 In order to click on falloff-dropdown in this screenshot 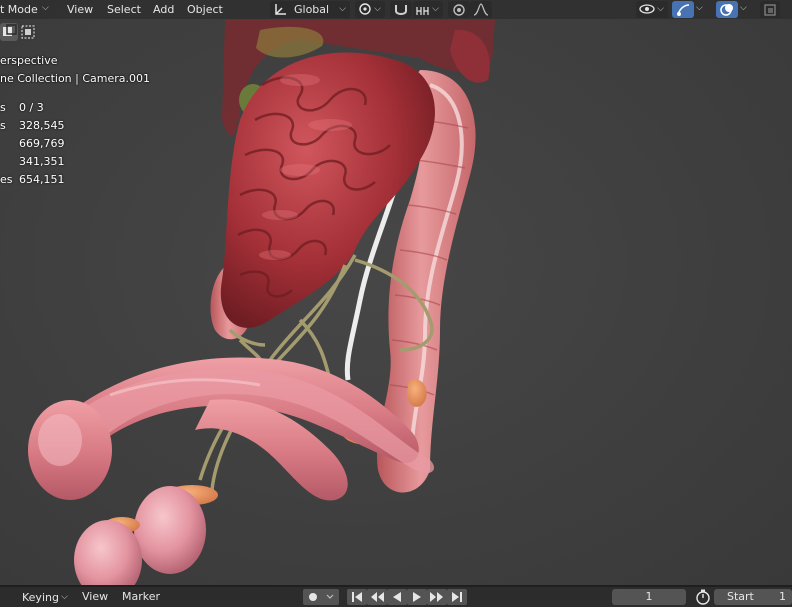, I will do `click(481, 9)`.